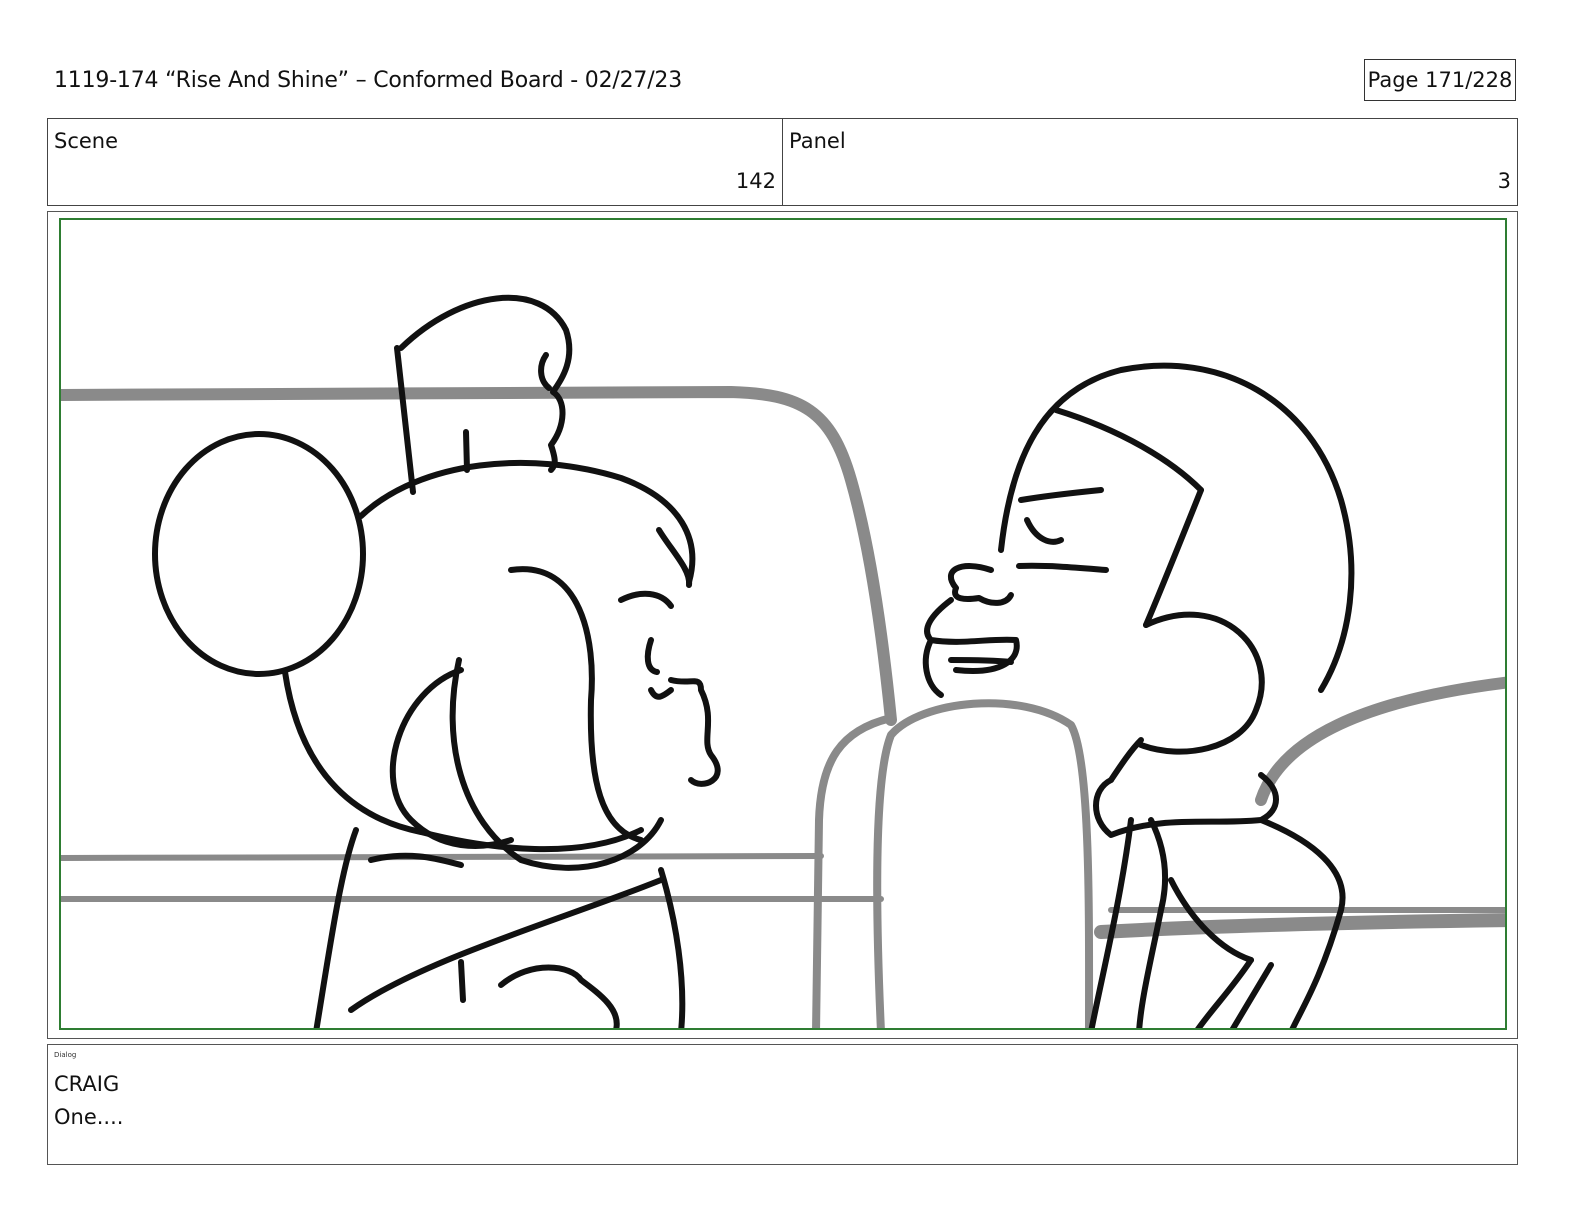 This screenshot has height=1224, width=1584. What do you see at coordinates (1504, 181) in the screenshot?
I see `panel-number: 3` at bounding box center [1504, 181].